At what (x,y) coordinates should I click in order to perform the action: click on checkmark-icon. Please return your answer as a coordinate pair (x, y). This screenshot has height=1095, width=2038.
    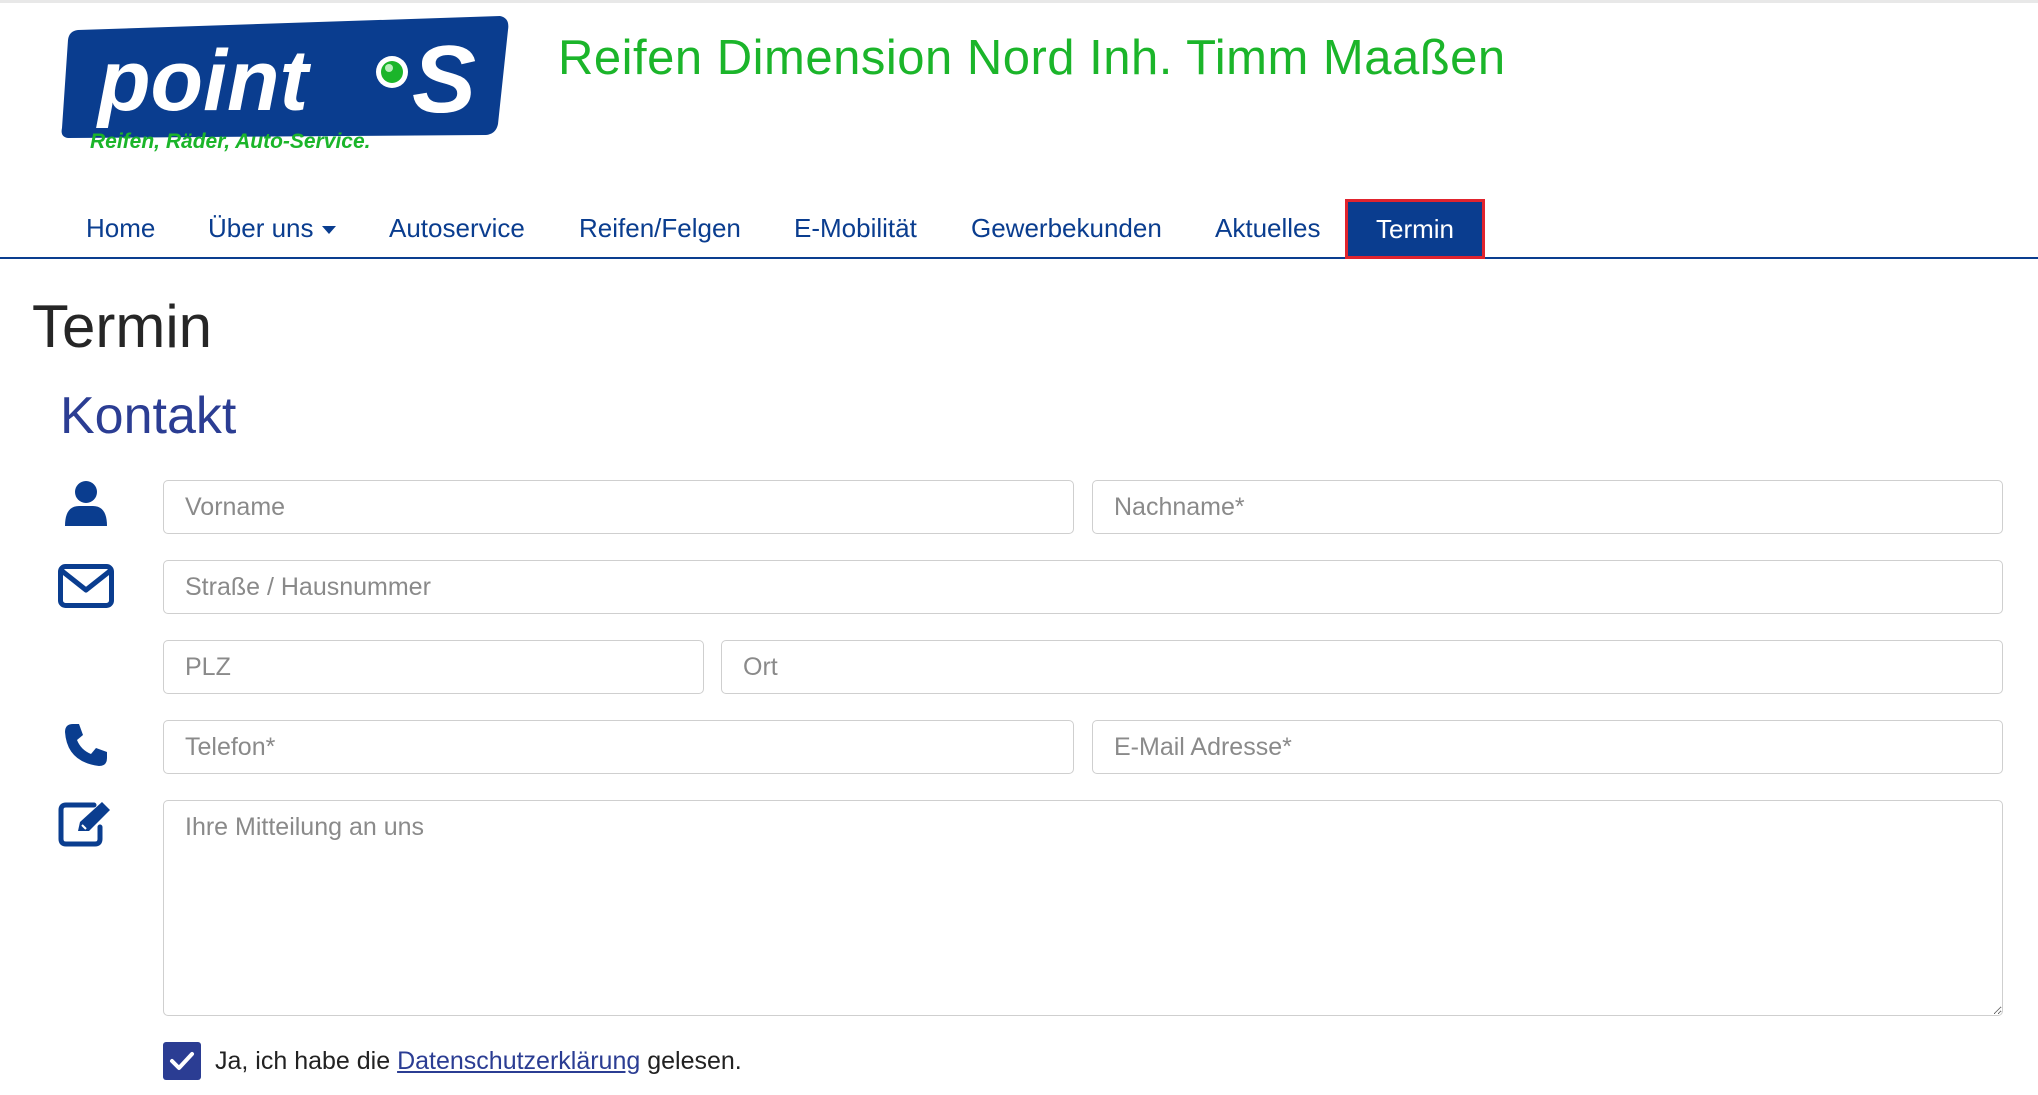
    Looking at the image, I should click on (182, 1061).